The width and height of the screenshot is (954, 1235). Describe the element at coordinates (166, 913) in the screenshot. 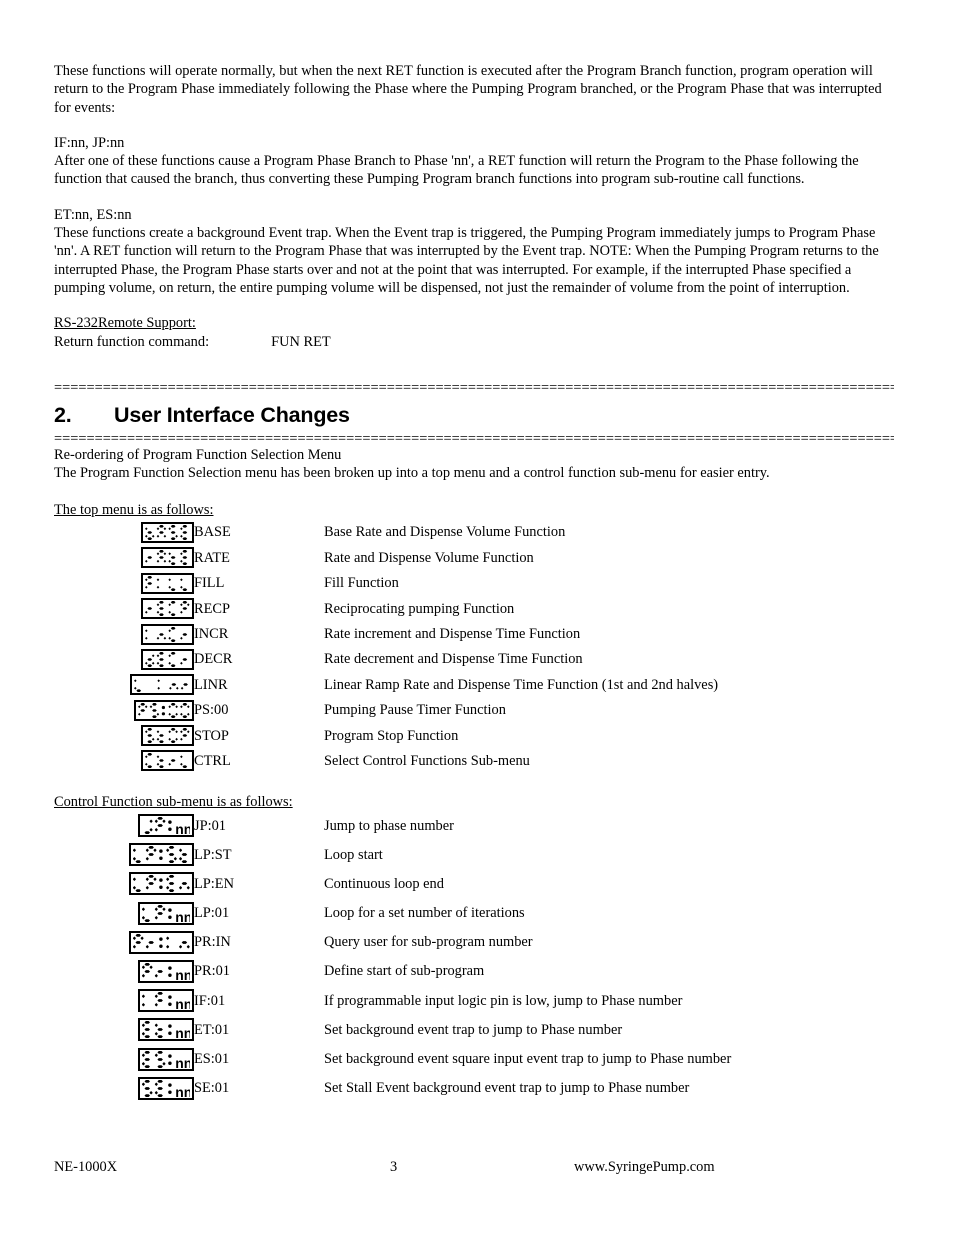

I see `lcd-display-lp-01: nn` at that location.